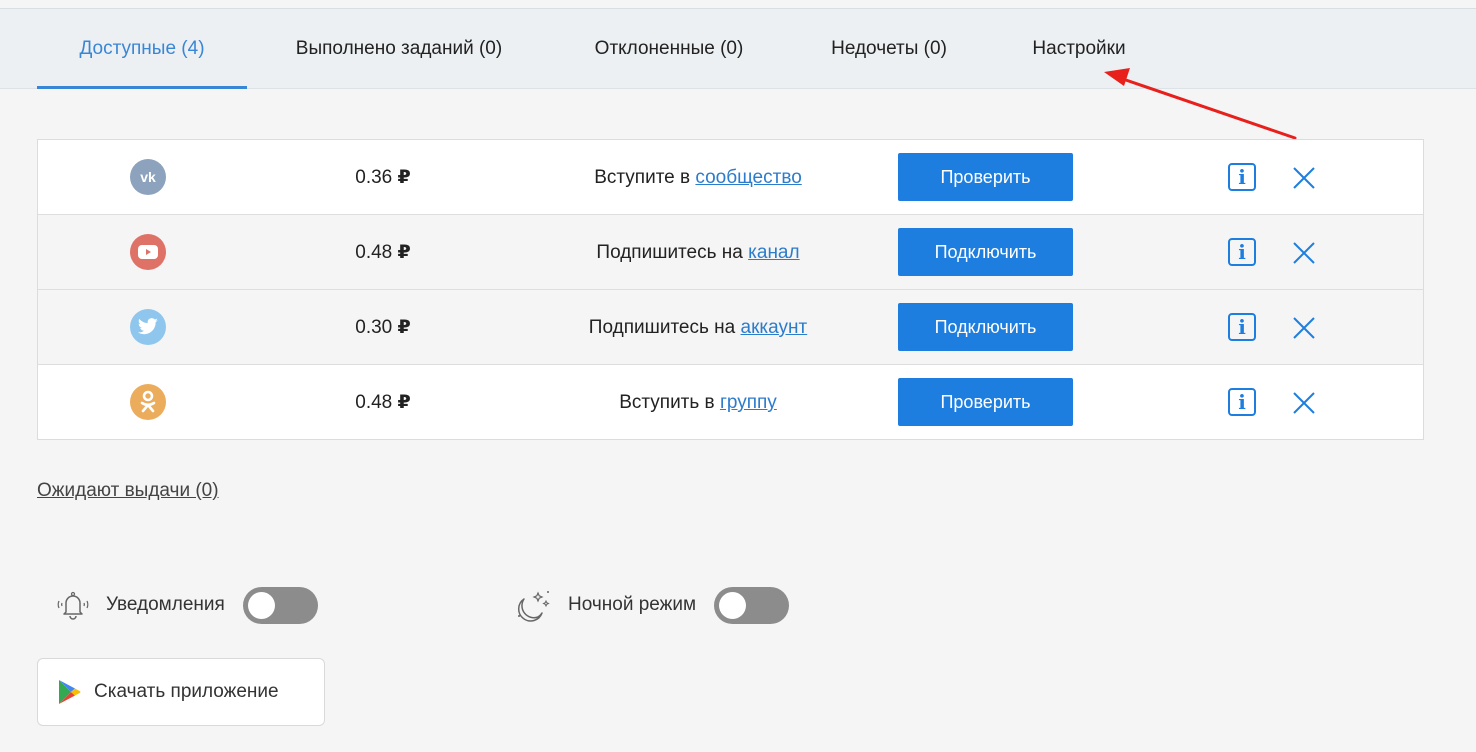 The height and width of the screenshot is (752, 1476). Describe the element at coordinates (1200, 104) in the screenshot. I see `annotation-arrow` at that location.